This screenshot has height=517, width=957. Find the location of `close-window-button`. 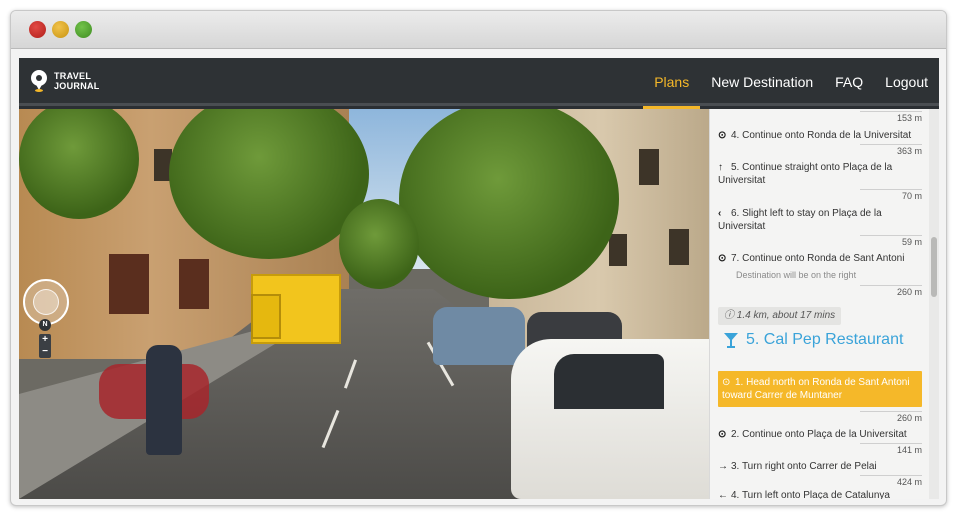

close-window-button is located at coordinates (37, 29).